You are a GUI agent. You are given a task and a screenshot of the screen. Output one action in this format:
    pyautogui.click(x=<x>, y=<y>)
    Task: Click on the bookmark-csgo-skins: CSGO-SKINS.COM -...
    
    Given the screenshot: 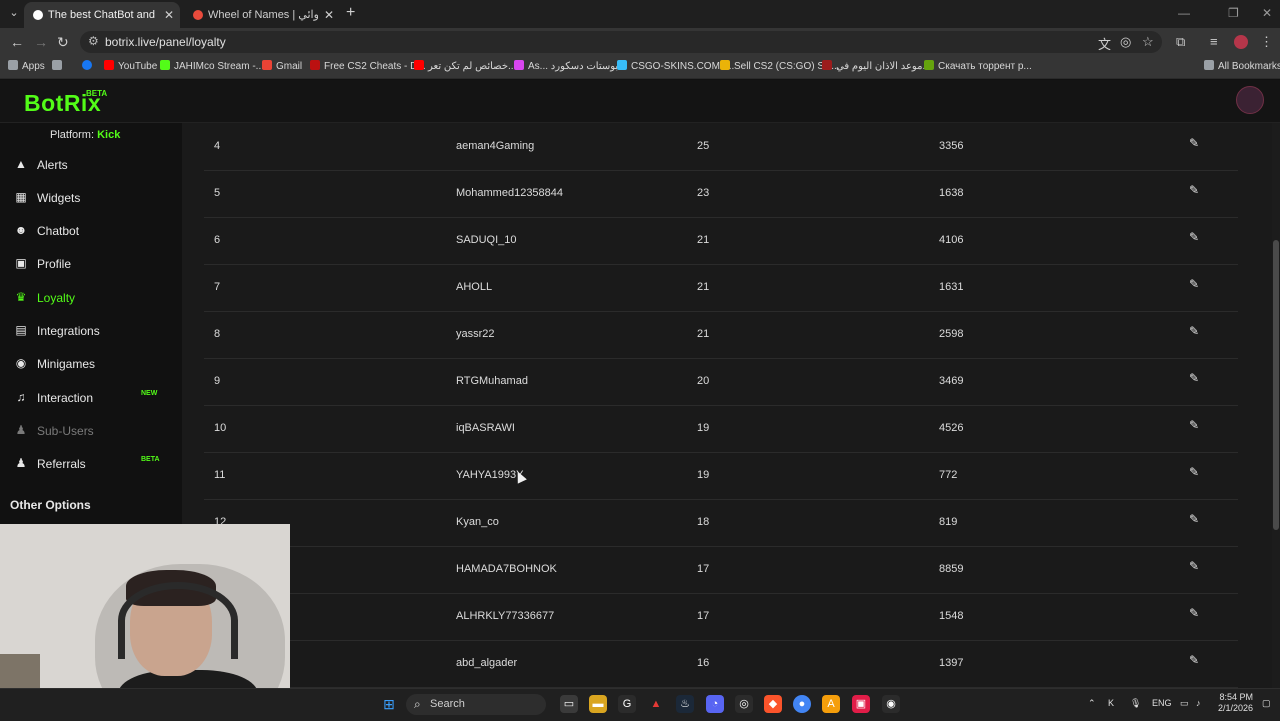 What is the action you would take?
    pyautogui.click(x=675, y=66)
    